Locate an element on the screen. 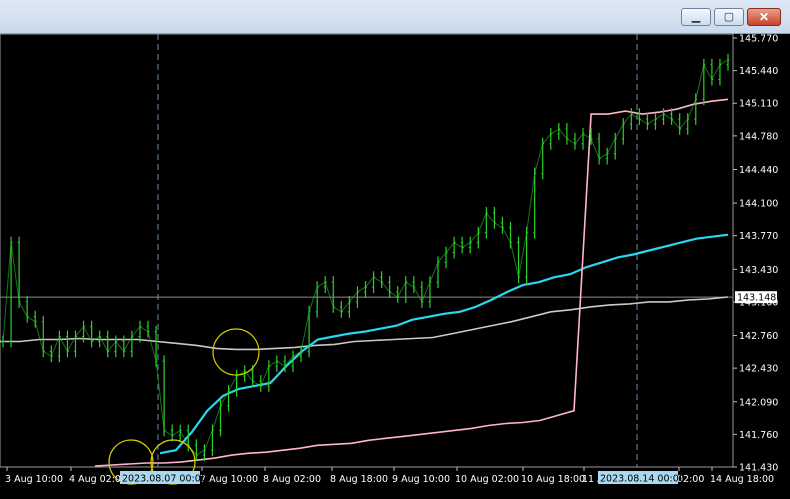 The image size is (790, 499). y-tick-label: 144.780 is located at coordinates (758, 136).